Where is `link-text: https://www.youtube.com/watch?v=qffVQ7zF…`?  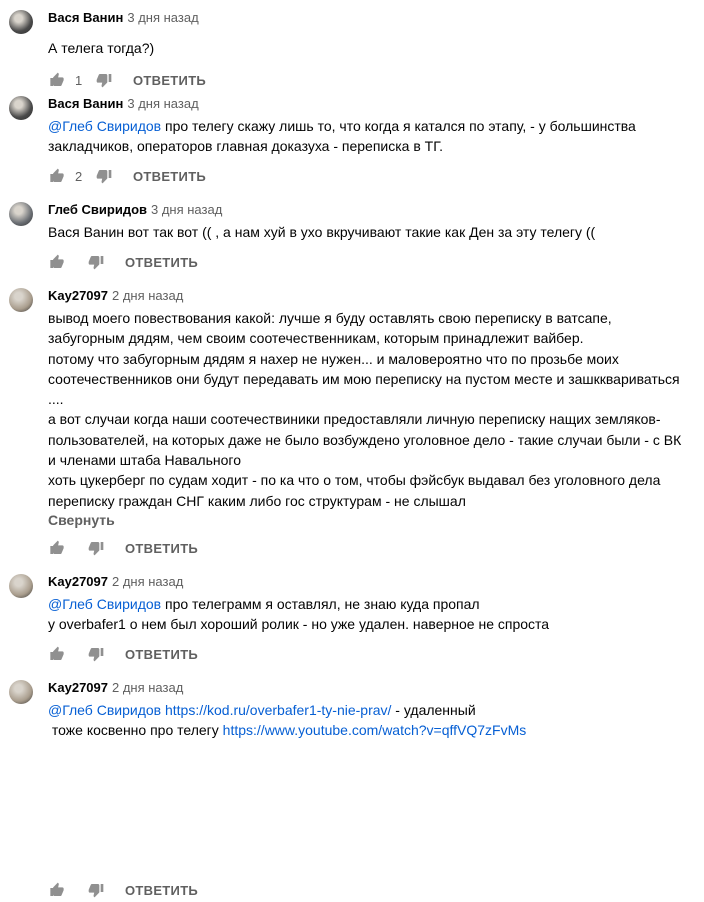 link-text: https://www.youtube.com/watch?v=qffVQ7zF… is located at coordinates (375, 730).